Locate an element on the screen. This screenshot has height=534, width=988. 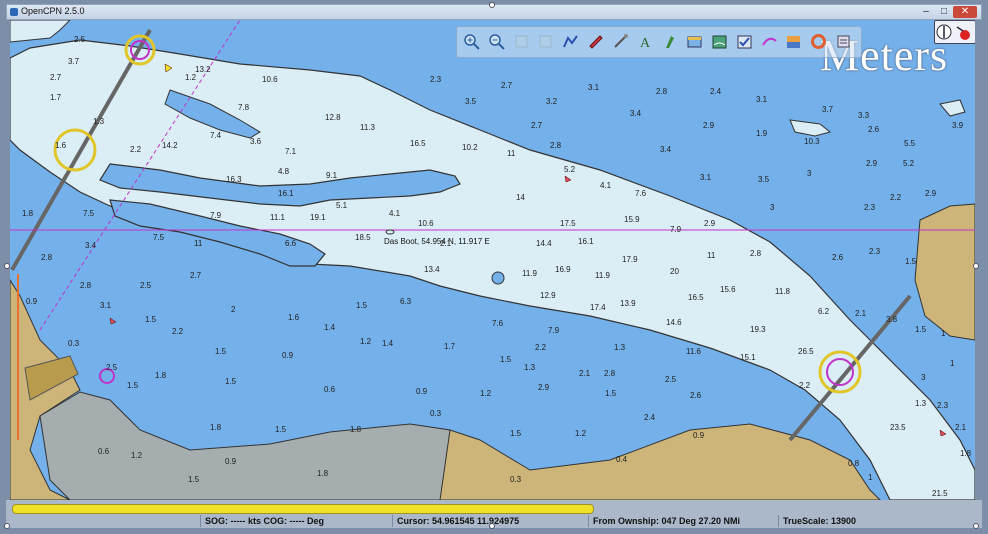
progress-bar is located at coordinates (303, 509).